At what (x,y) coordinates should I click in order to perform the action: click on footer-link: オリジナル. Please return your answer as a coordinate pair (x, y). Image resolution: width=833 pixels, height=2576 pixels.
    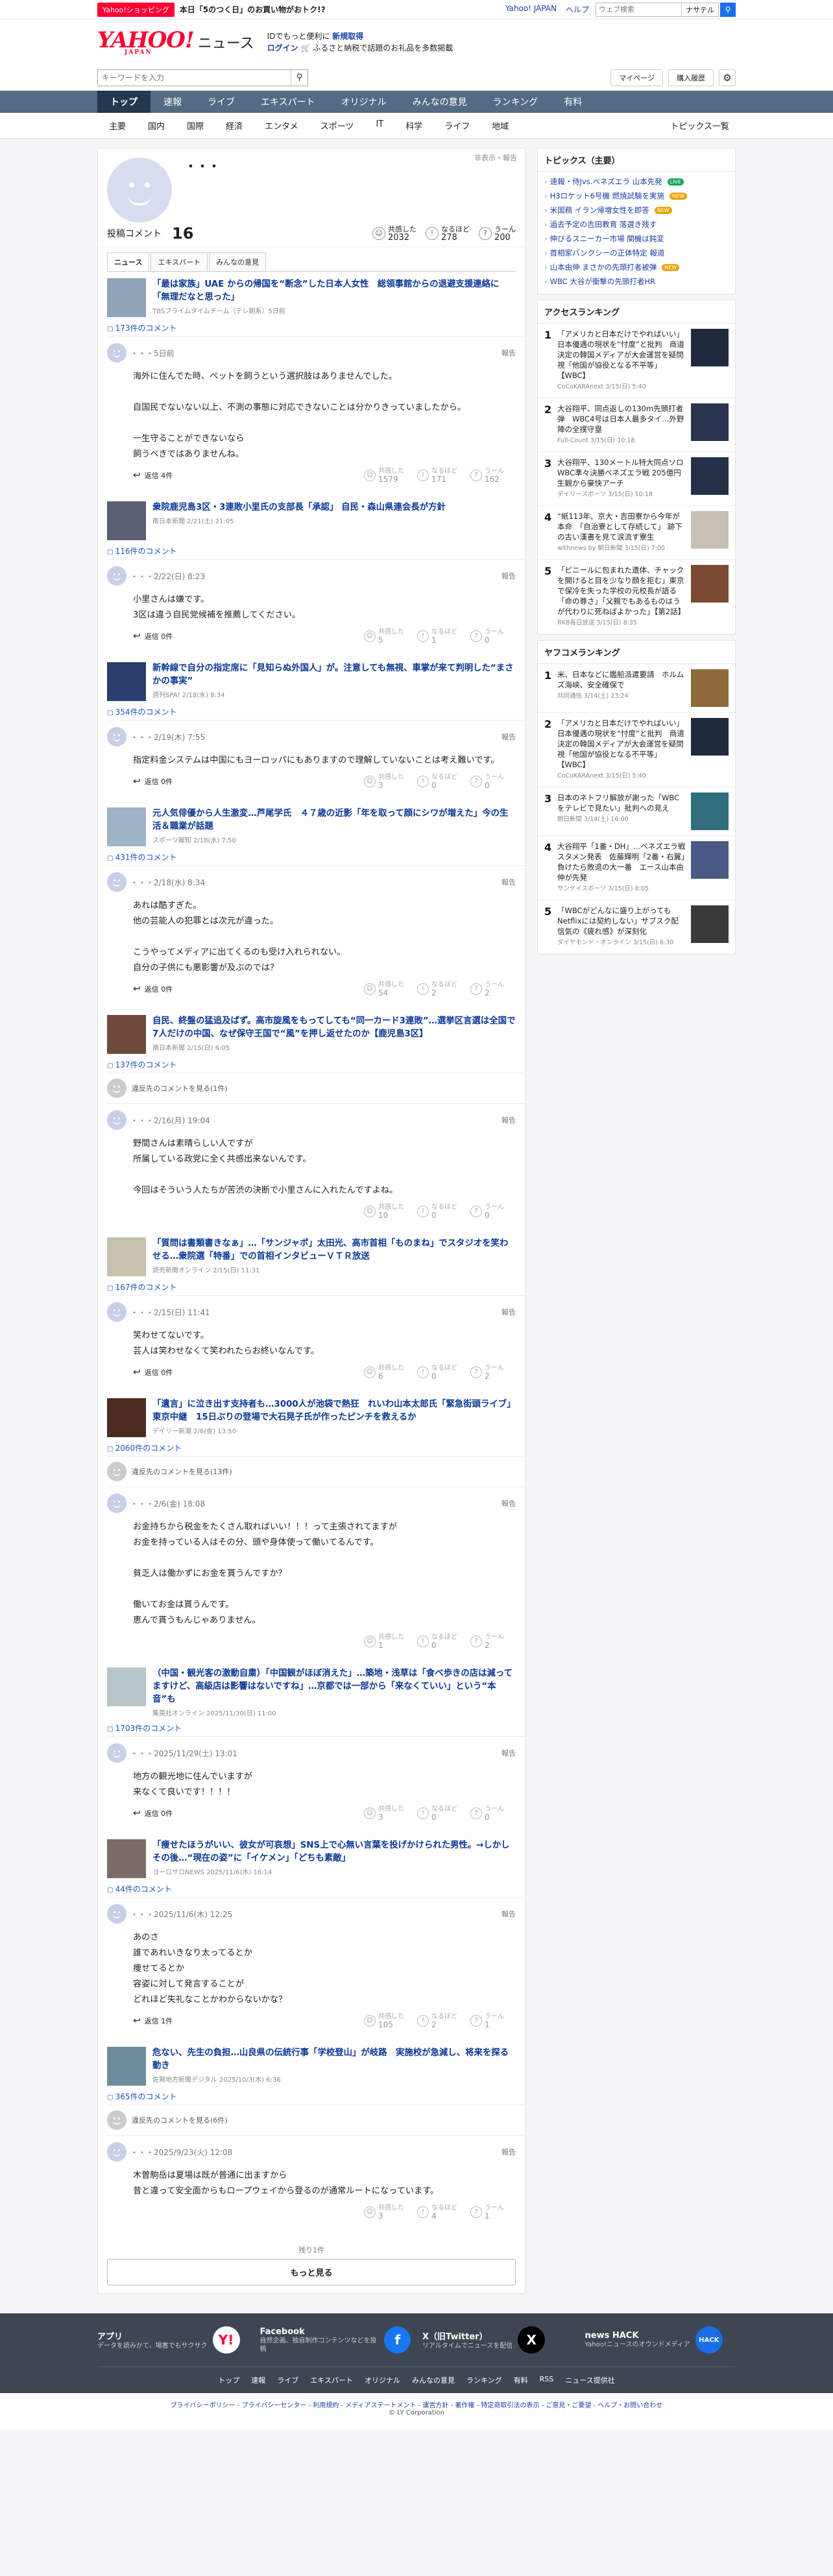
    Looking at the image, I should click on (382, 2380).